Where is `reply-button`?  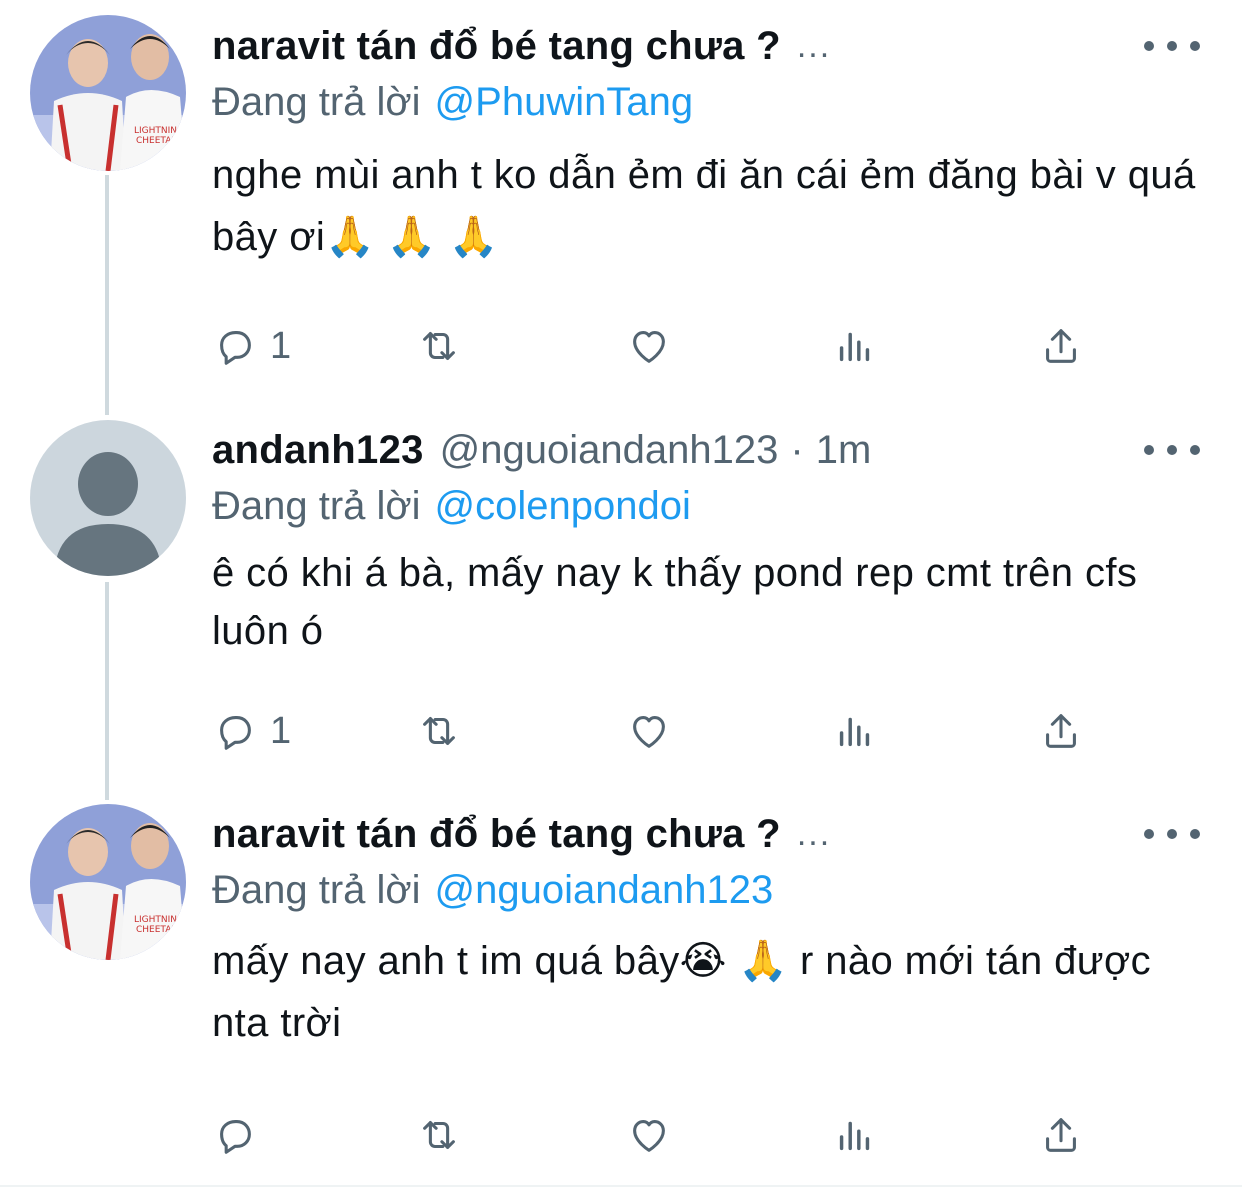 reply-button is located at coordinates (241, 1135).